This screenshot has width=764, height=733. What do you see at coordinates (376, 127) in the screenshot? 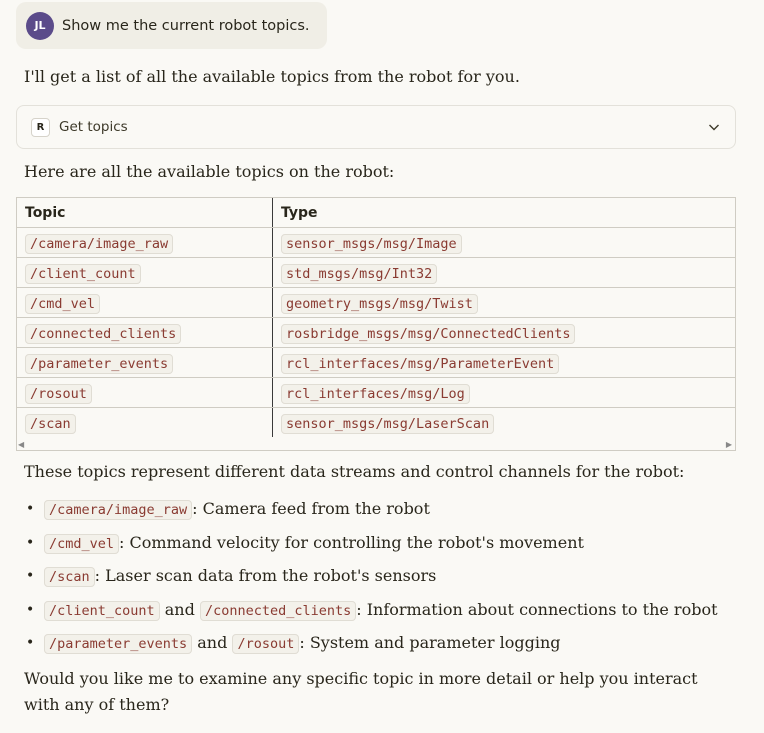
I see `tool-call-get-topics: R Get topics` at bounding box center [376, 127].